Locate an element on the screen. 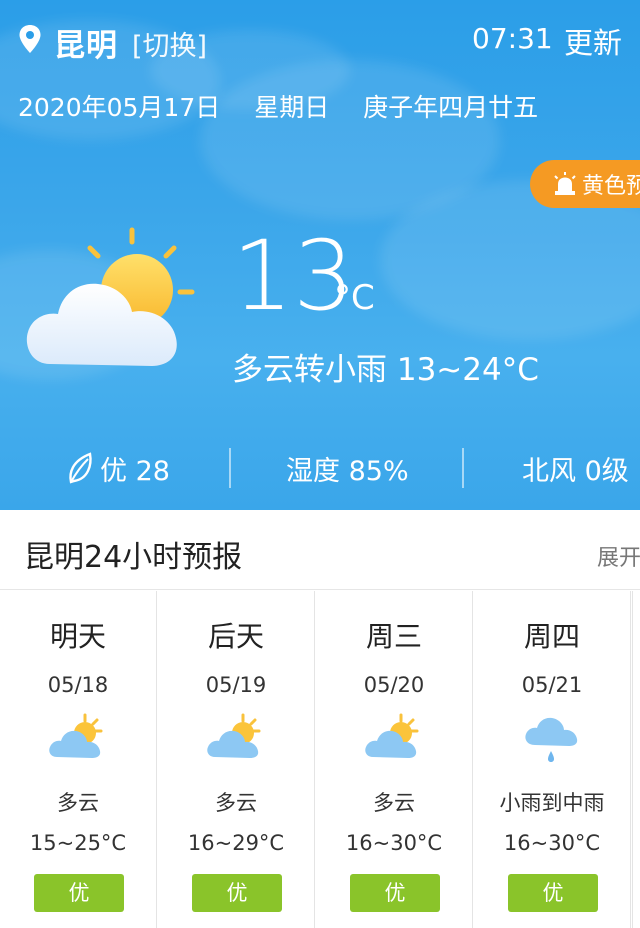 The height and width of the screenshot is (928, 640). day-date: 05/19 is located at coordinates (236, 685).